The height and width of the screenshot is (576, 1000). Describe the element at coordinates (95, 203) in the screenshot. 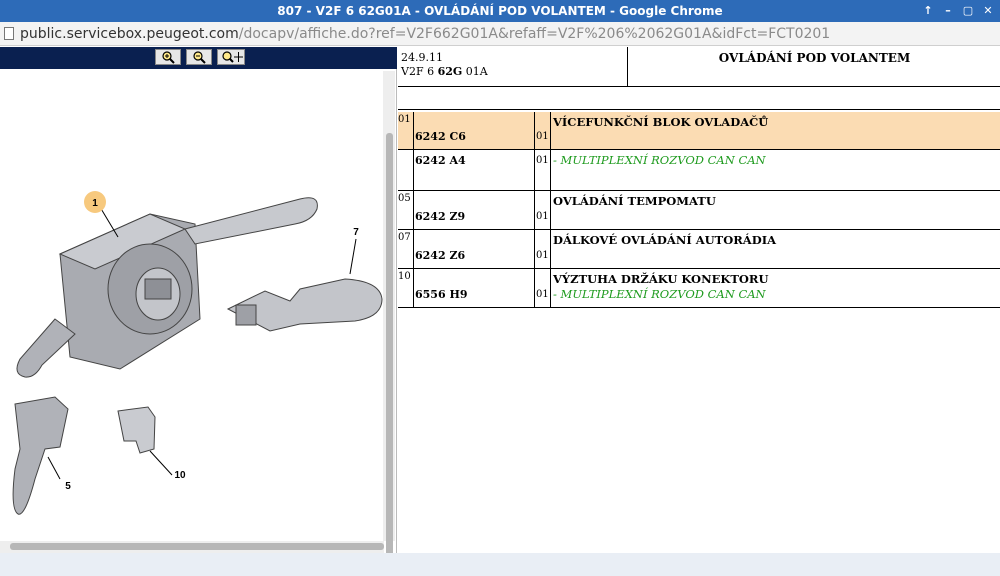

I see `callout-1: 1` at that location.